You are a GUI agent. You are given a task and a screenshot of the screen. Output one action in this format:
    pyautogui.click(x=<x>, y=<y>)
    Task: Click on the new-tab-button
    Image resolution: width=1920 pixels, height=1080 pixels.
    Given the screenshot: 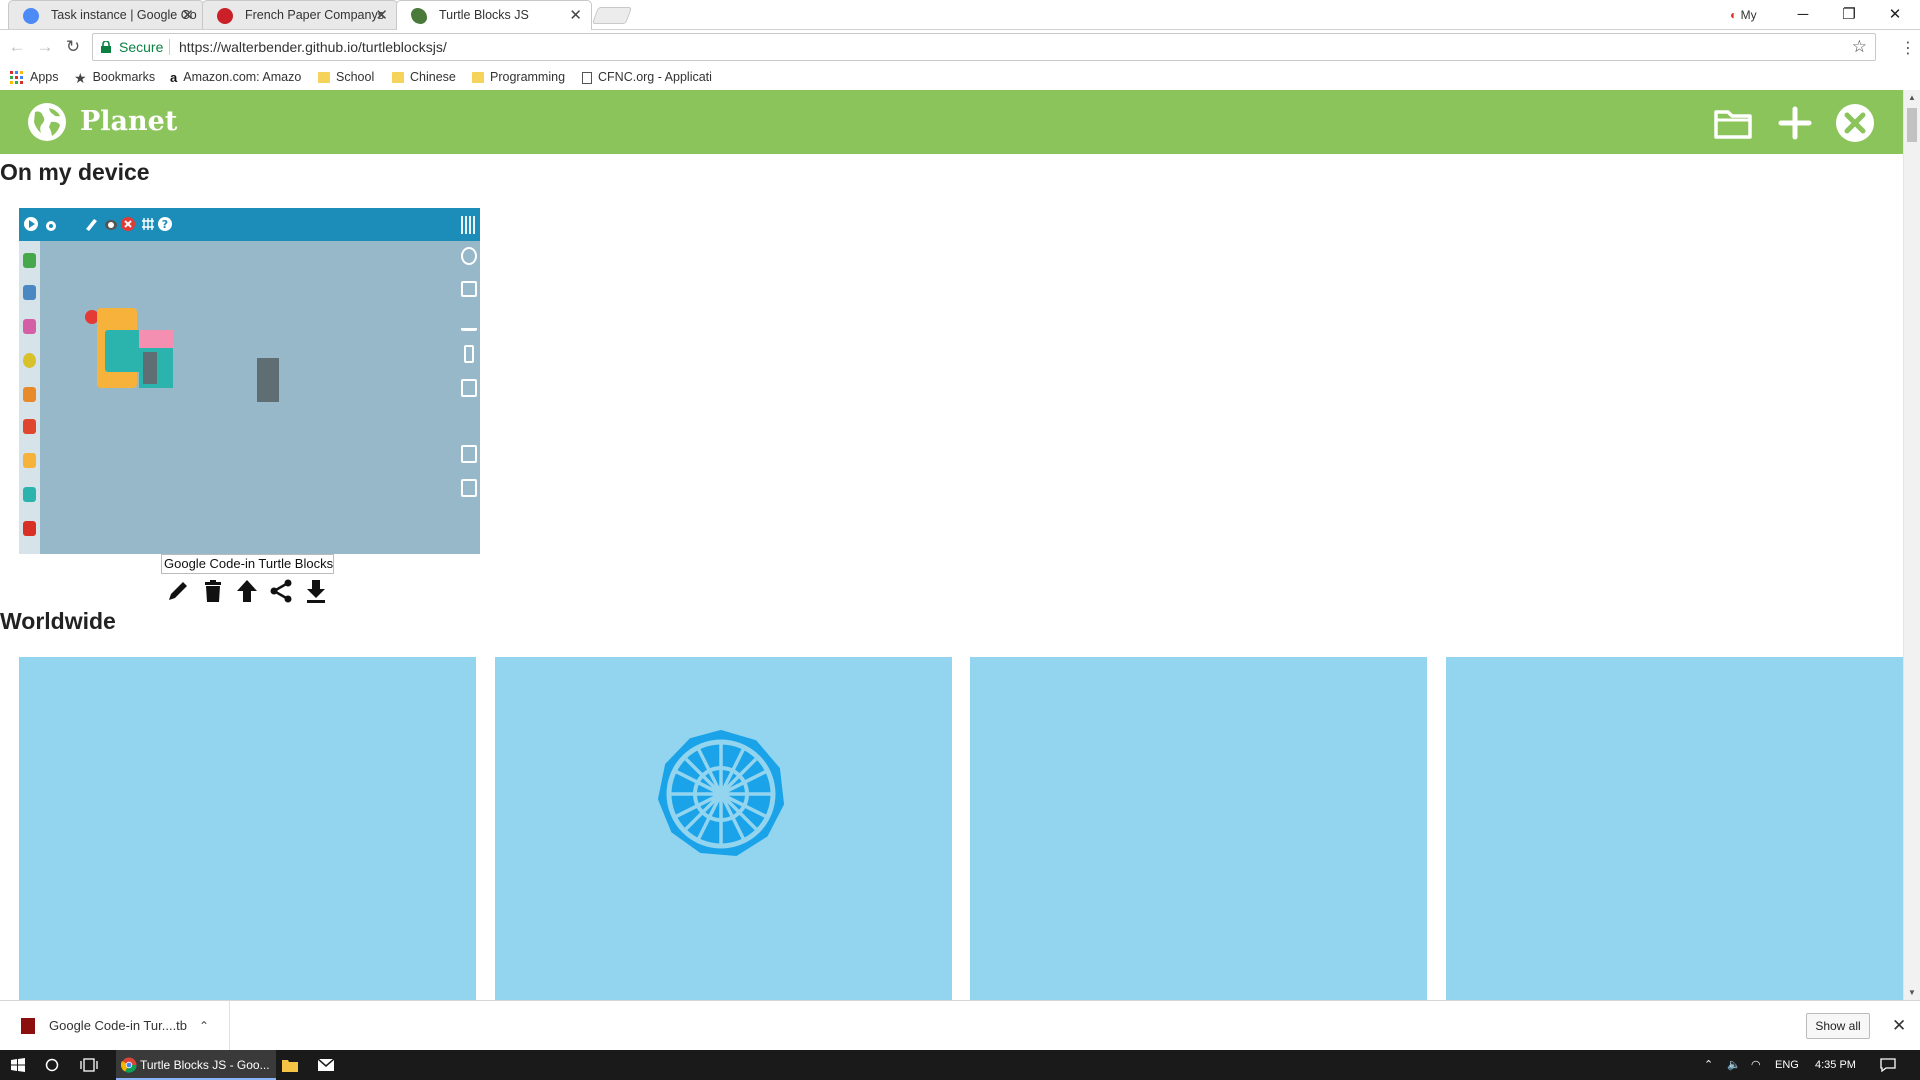 What is the action you would take?
    pyautogui.click(x=612, y=15)
    